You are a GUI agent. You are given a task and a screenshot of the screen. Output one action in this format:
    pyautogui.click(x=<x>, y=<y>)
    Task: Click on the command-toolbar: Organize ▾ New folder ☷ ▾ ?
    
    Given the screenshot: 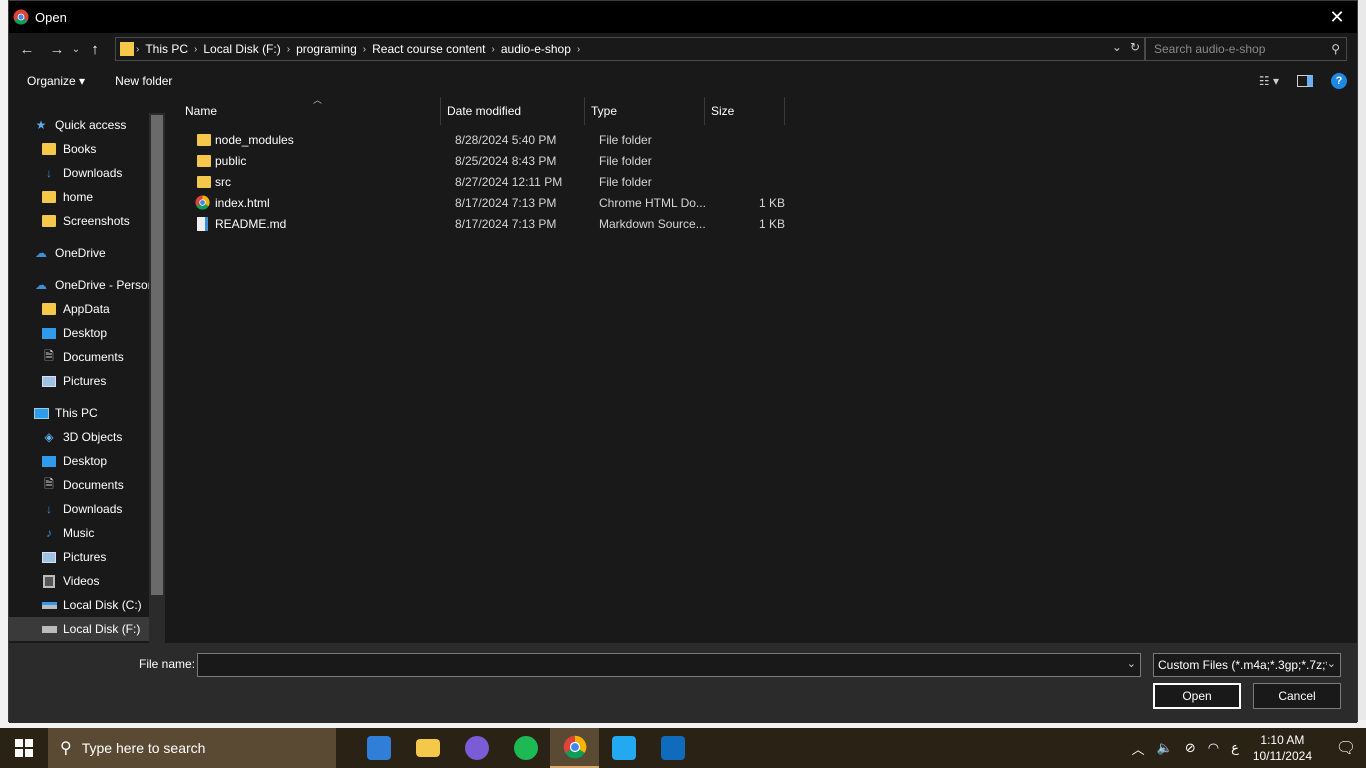 What is the action you would take?
    pyautogui.click(x=683, y=81)
    